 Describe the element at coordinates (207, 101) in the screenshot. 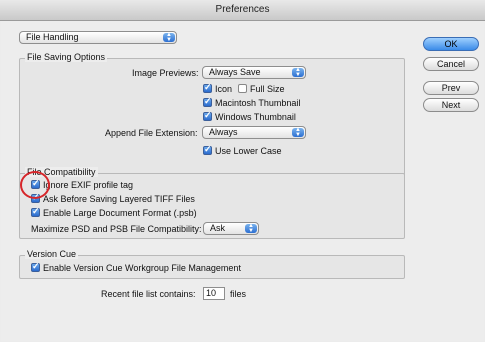

I see `macintosh-thumbnail-checkbox` at that location.